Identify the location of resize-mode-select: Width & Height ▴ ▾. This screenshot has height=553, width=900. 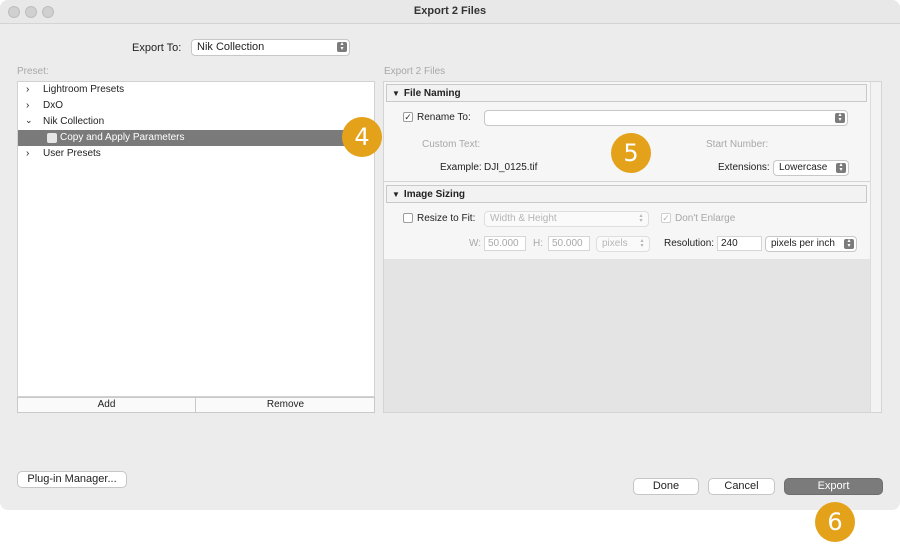
(566, 219).